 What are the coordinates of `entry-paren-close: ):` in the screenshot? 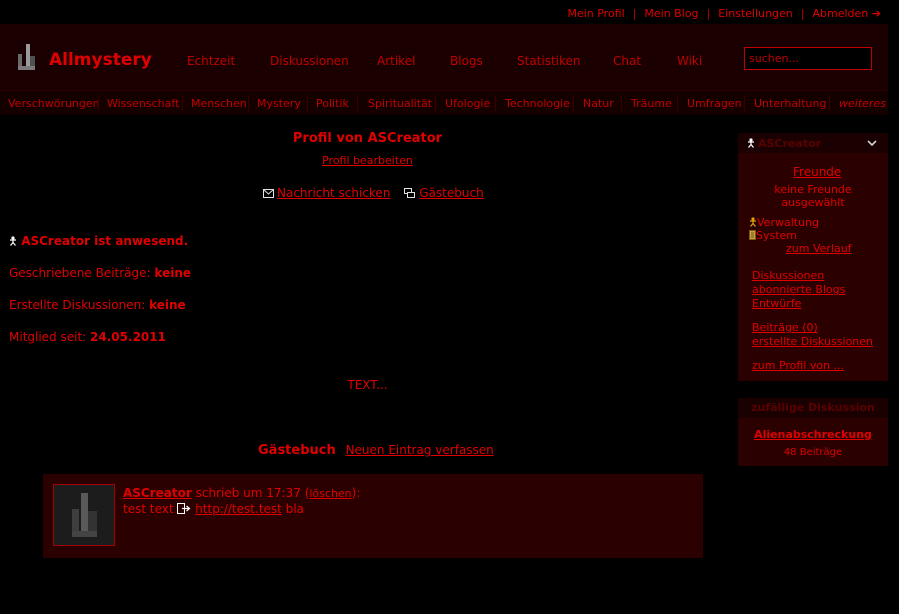 It's located at (356, 493).